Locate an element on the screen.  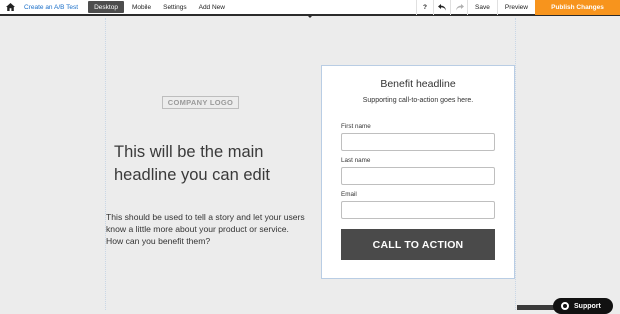
support-button: Support is located at coordinates (583, 306).